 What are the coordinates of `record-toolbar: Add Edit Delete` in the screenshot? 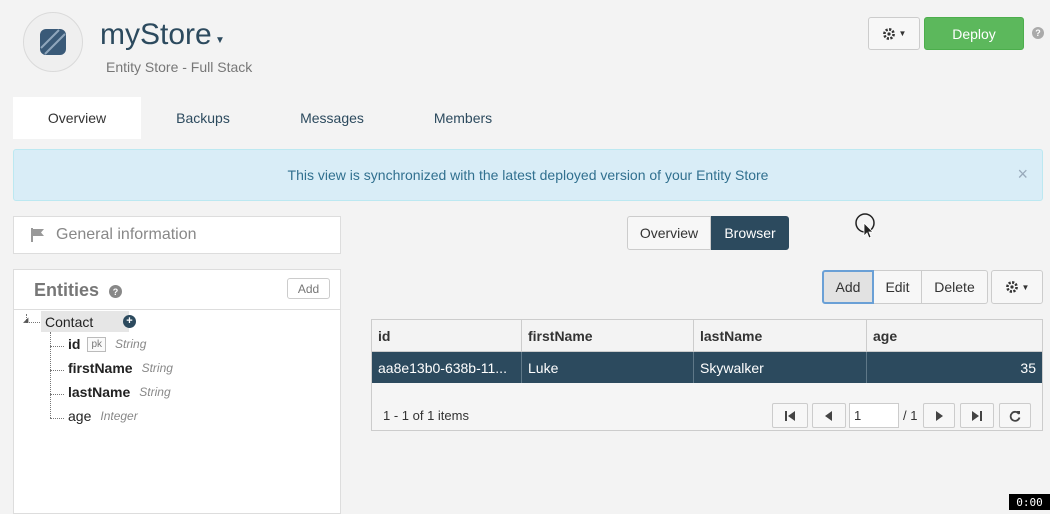 It's located at (905, 287).